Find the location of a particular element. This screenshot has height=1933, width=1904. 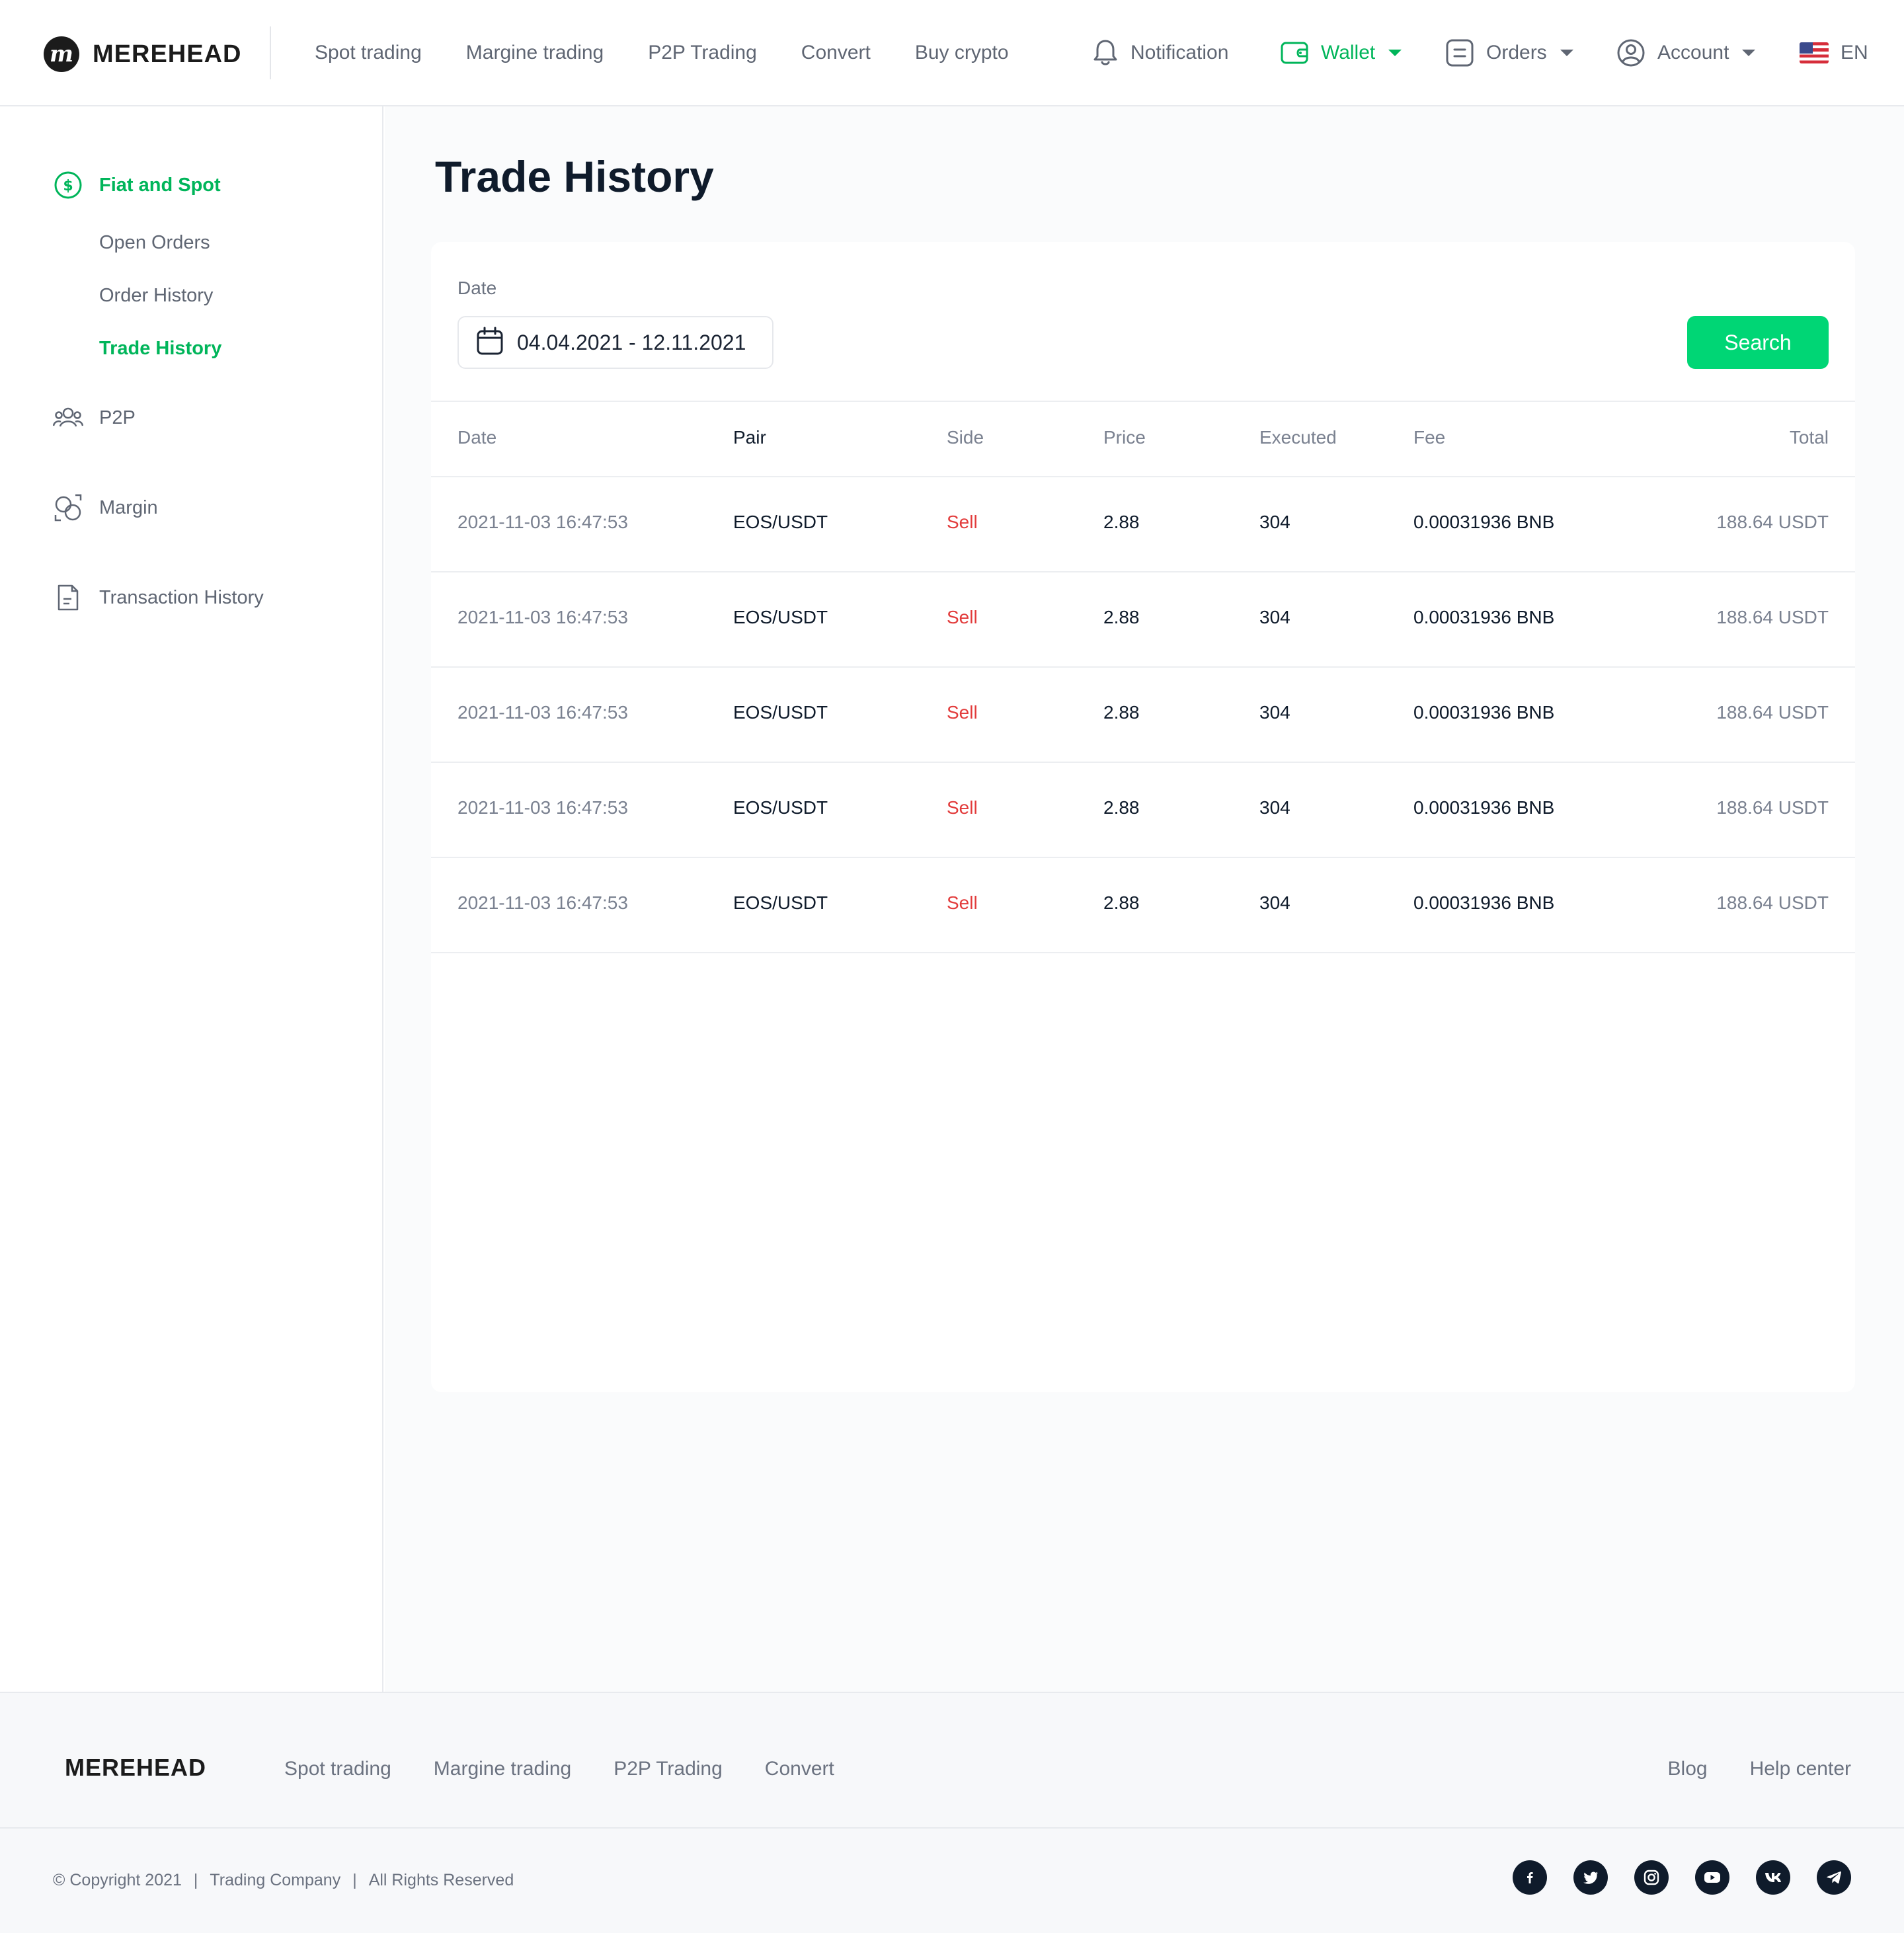

date-filter-label: Date is located at coordinates (477, 288).